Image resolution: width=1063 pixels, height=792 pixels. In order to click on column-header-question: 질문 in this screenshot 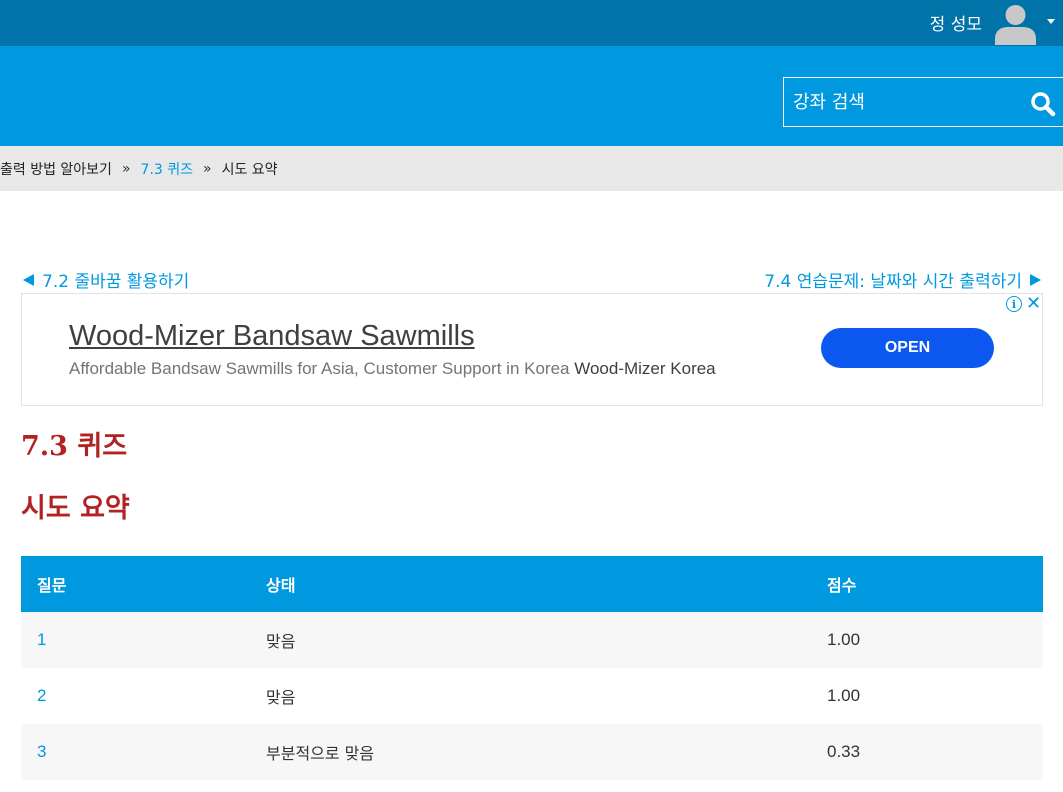, I will do `click(52, 585)`.